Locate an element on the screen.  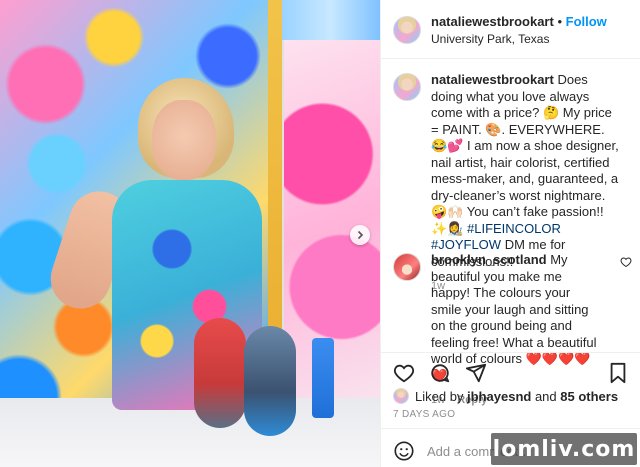
author-username: nataliewestbrookart is located at coordinates (492, 21).